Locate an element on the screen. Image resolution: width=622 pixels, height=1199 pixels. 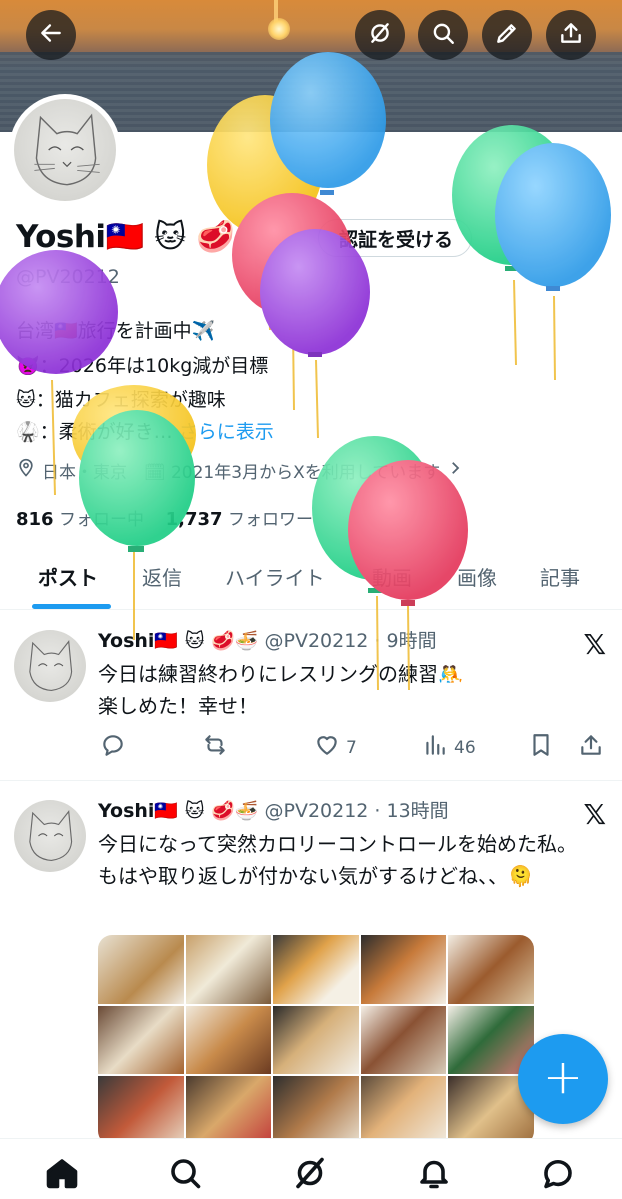
post-actions: 7 46 is located at coordinates (353, 747).